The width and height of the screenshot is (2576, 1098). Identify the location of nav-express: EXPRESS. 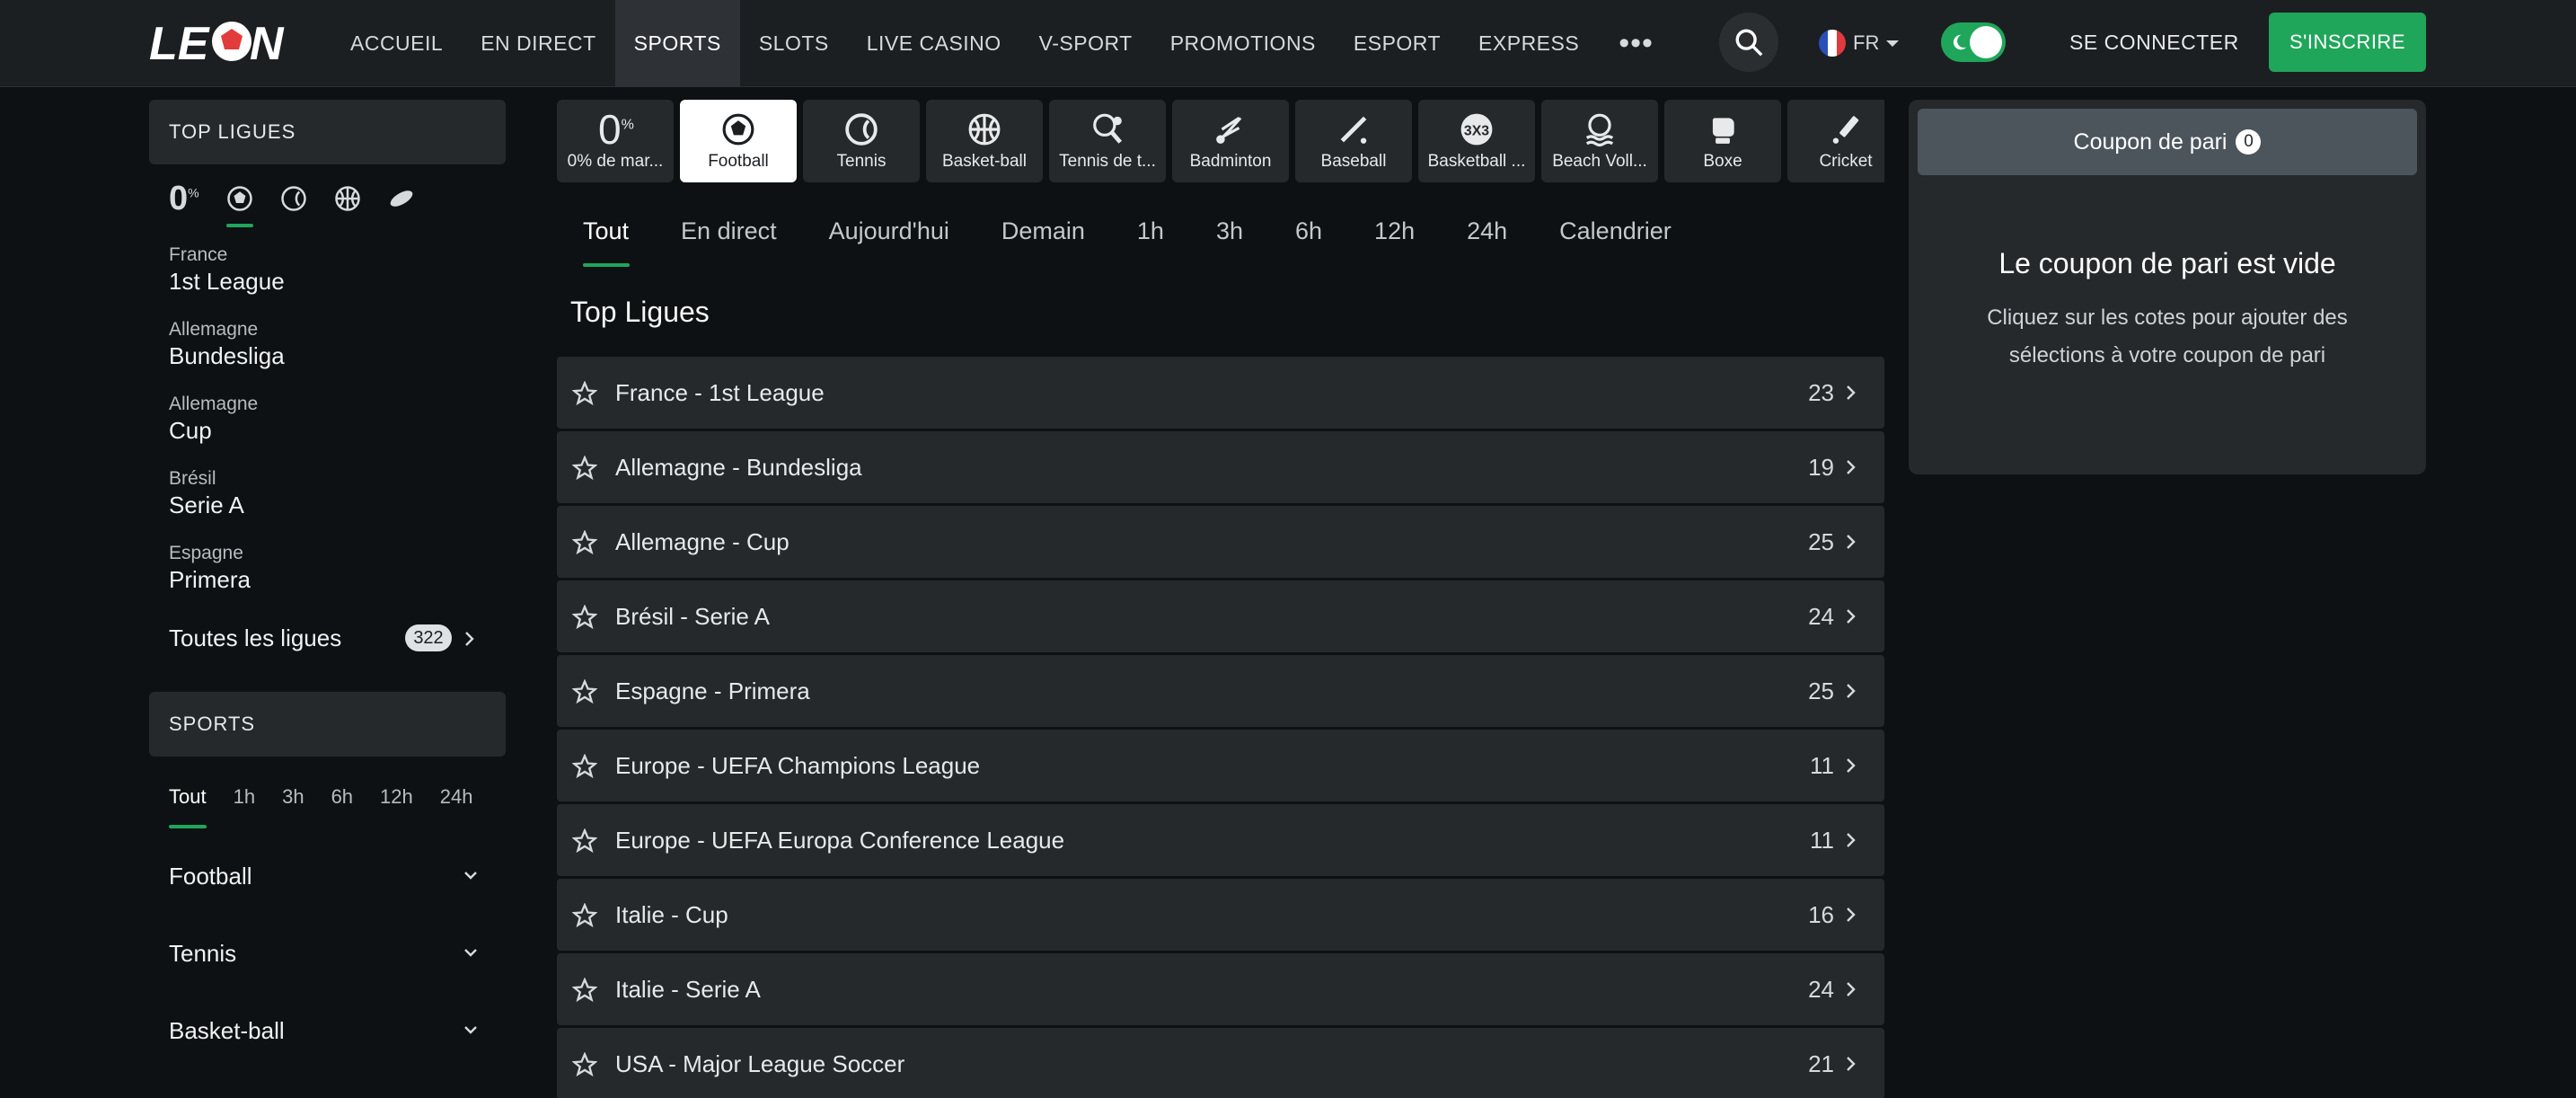
(1529, 43).